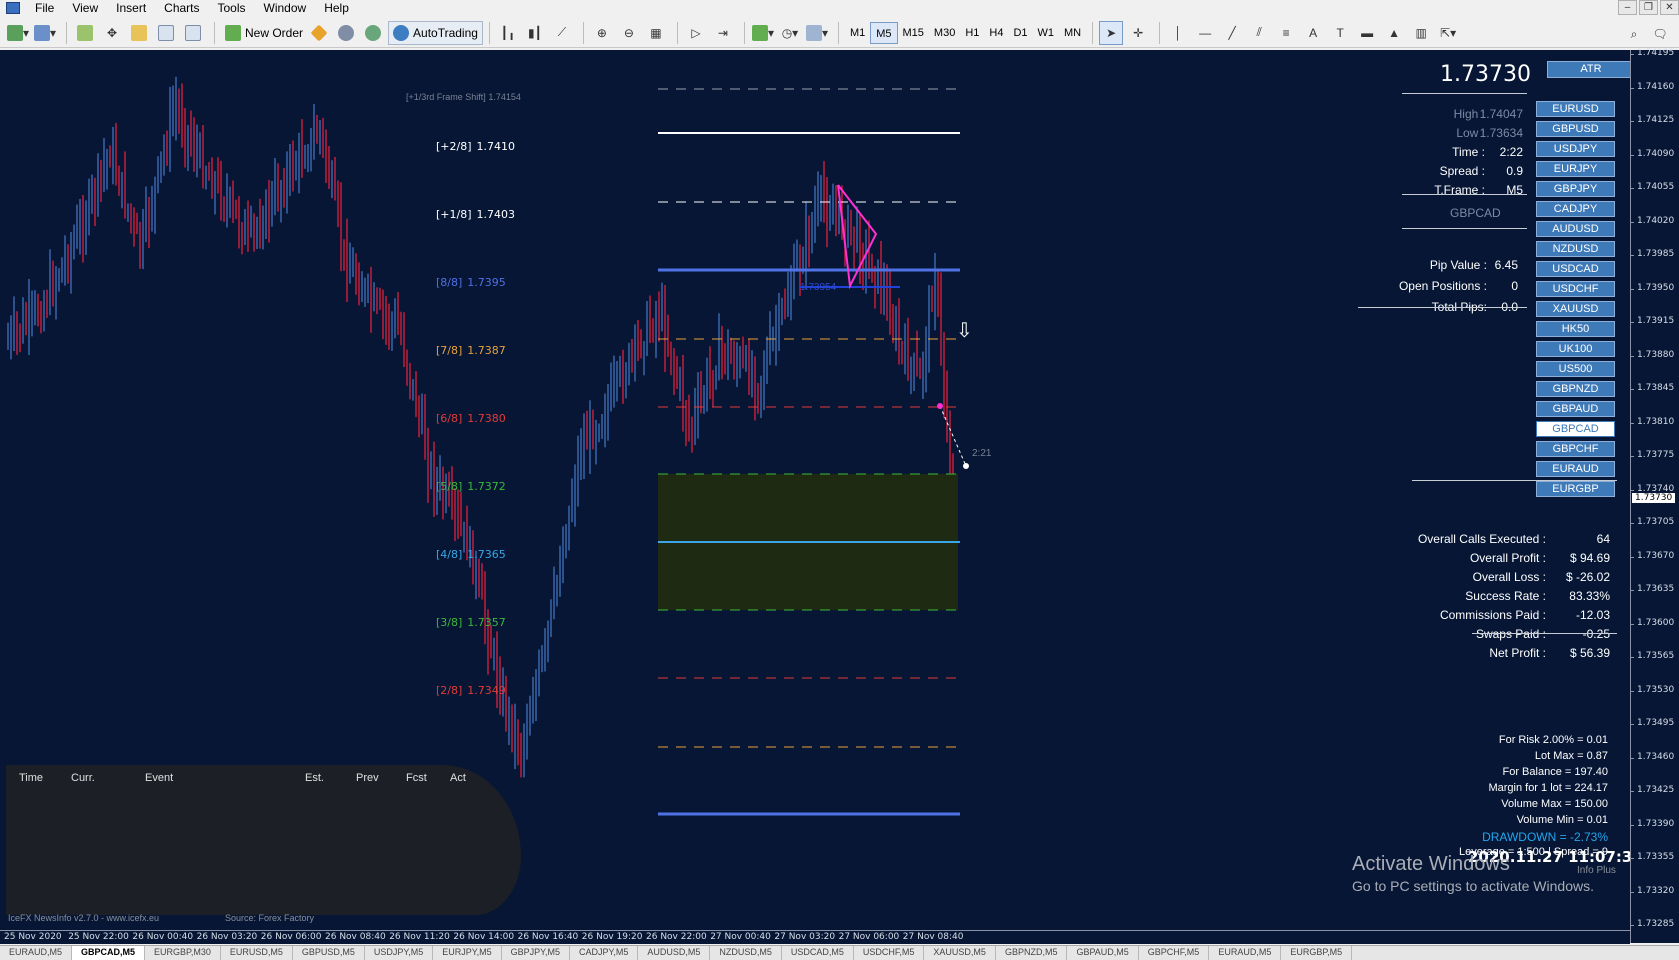 This screenshot has width=1679, height=960. Describe the element at coordinates (1313, 33) in the screenshot. I see `text-icon: A` at that location.